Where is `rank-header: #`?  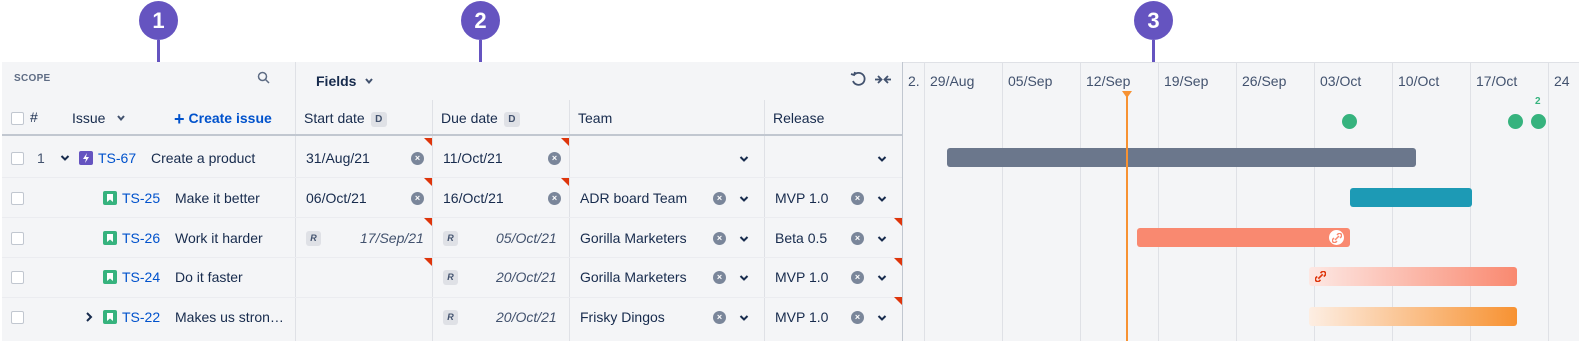 rank-header: # is located at coordinates (34, 117).